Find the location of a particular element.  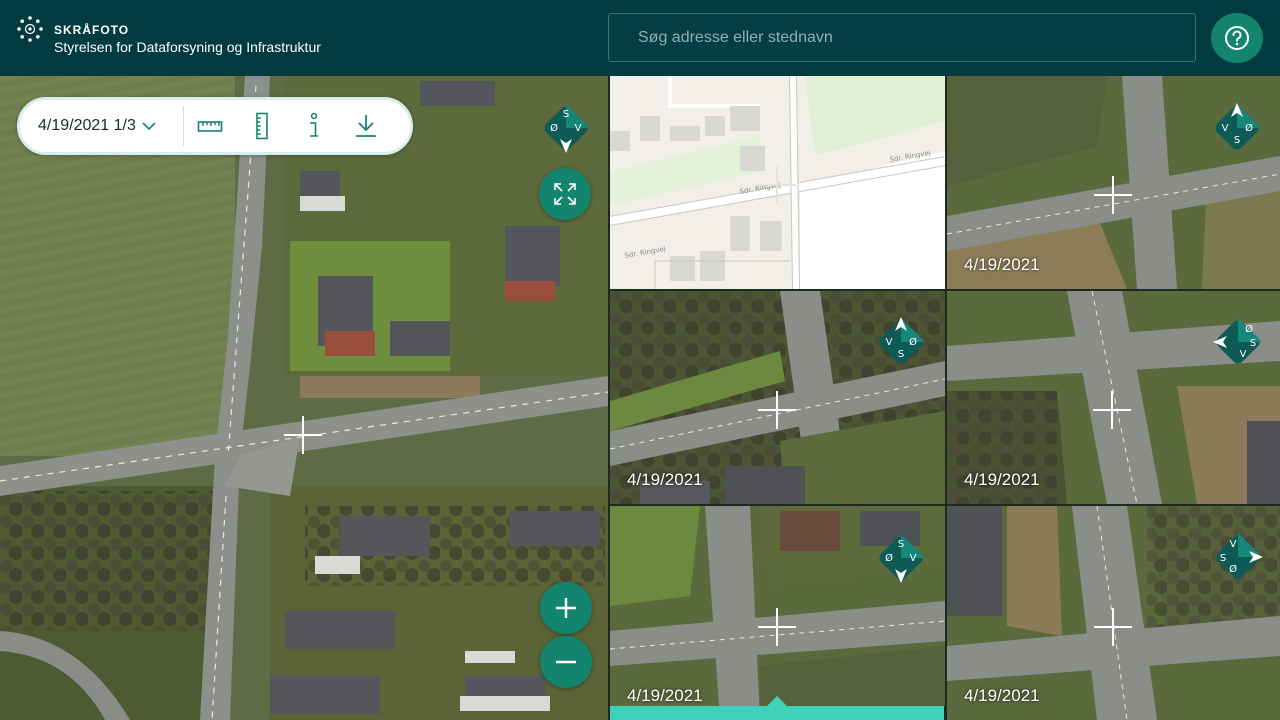

measure-distance-button is located at coordinates (210, 126).